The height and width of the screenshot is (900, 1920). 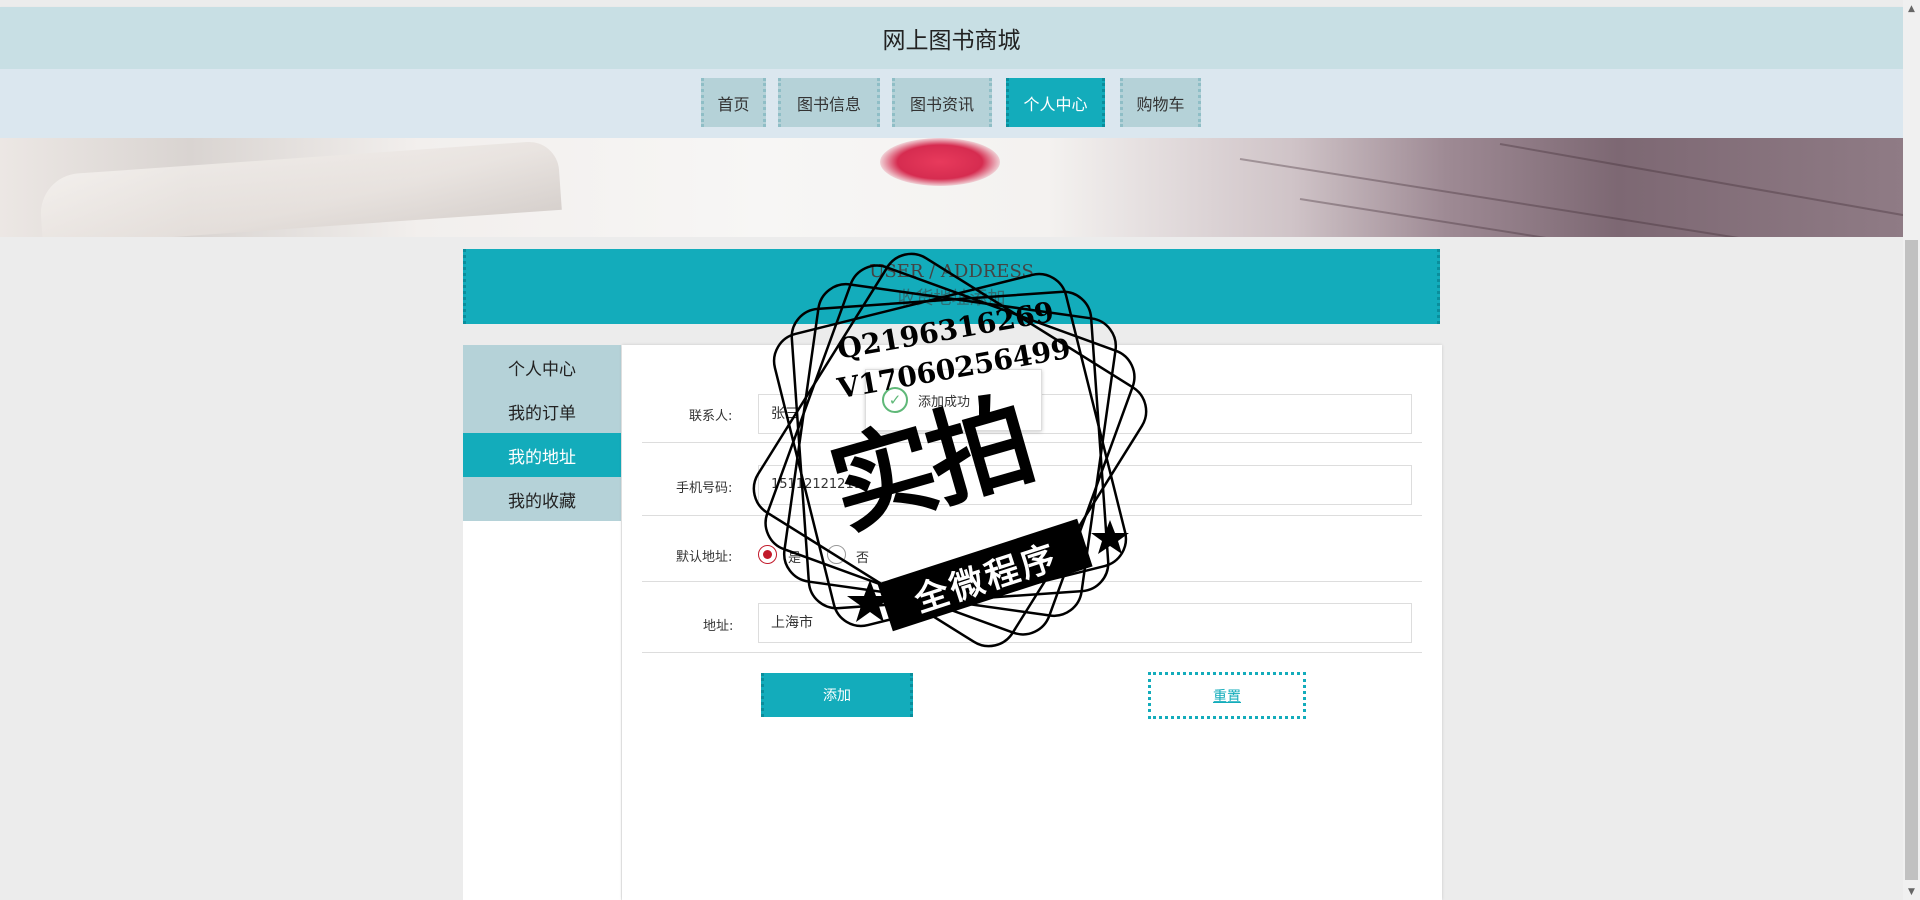 I want to click on address-label: 地址:, so click(x=718, y=626).